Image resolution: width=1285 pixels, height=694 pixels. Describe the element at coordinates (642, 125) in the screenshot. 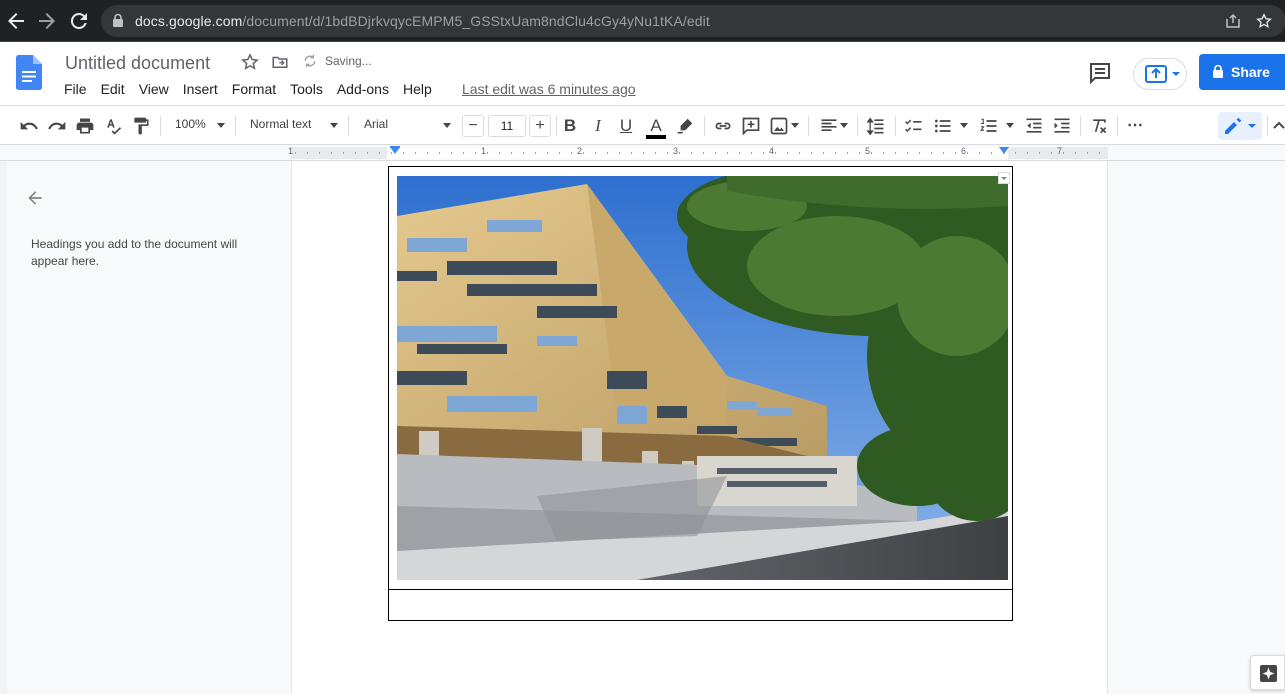

I see `formatting-toolbar: 100% Normal text Arial − 11 + B I U A ⋯` at that location.